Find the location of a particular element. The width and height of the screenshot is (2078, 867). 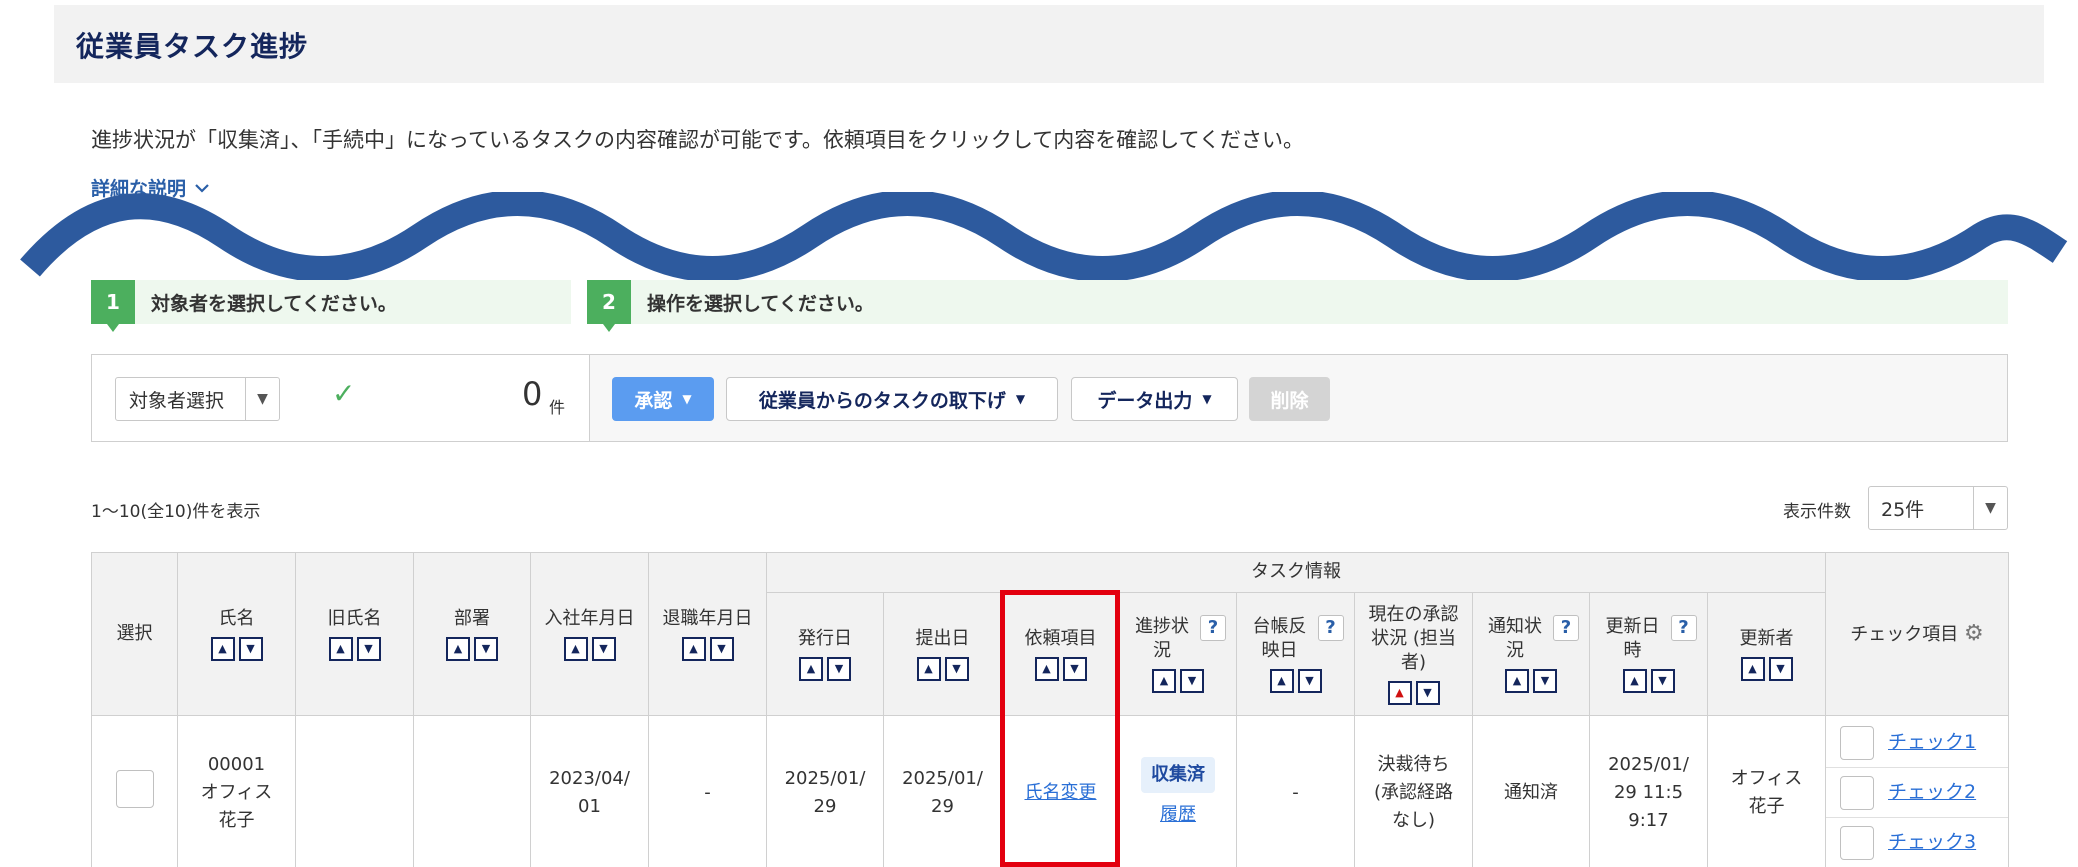

withdraw-task-button: 従業員からのタスクの取下げ ▼ is located at coordinates (892, 399).